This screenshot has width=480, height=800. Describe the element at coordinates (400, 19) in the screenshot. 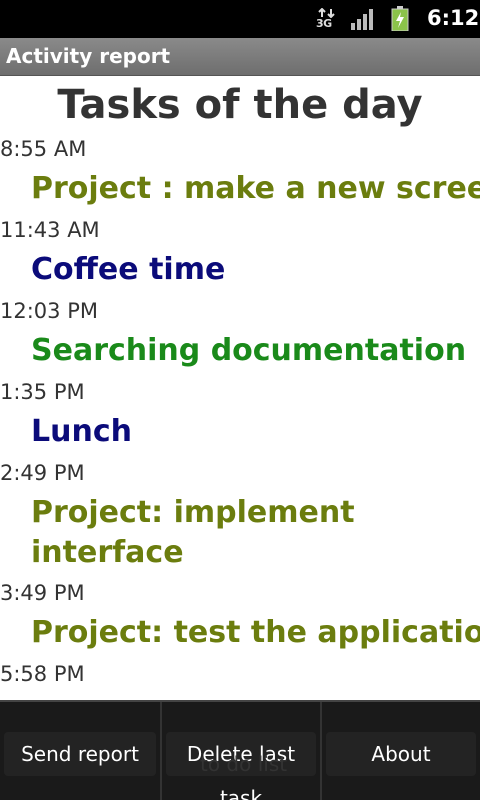

I see `battery-charging-icon` at that location.